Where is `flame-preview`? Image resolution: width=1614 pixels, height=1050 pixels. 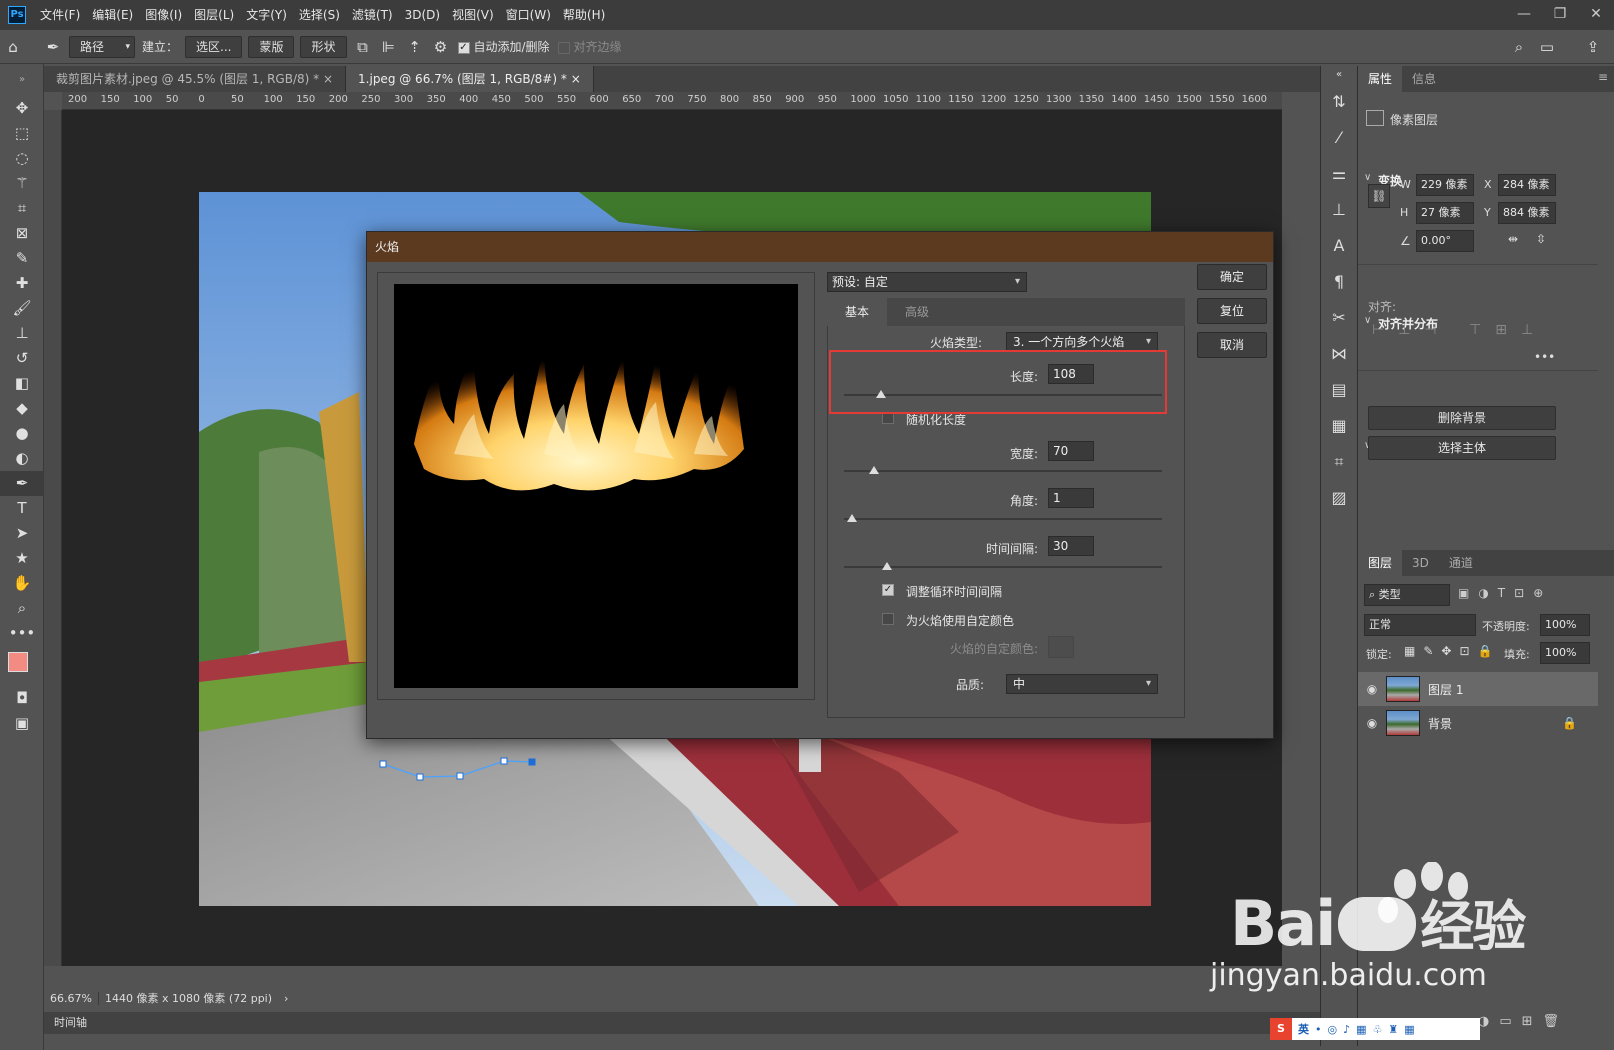
flame-preview is located at coordinates (596, 486).